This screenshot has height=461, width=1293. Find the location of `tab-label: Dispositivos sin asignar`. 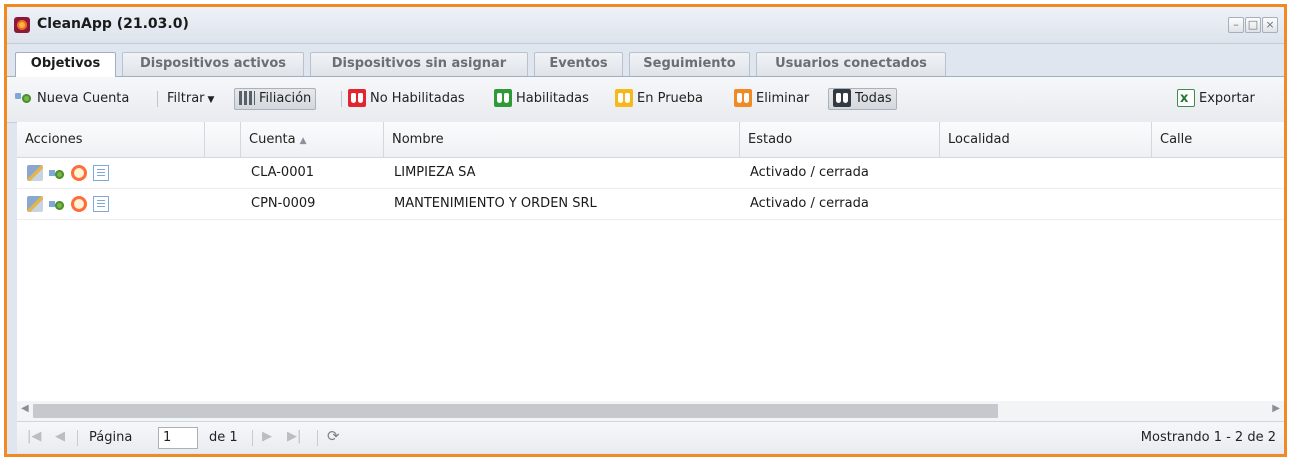

tab-label: Dispositivos sin asignar is located at coordinates (419, 63).